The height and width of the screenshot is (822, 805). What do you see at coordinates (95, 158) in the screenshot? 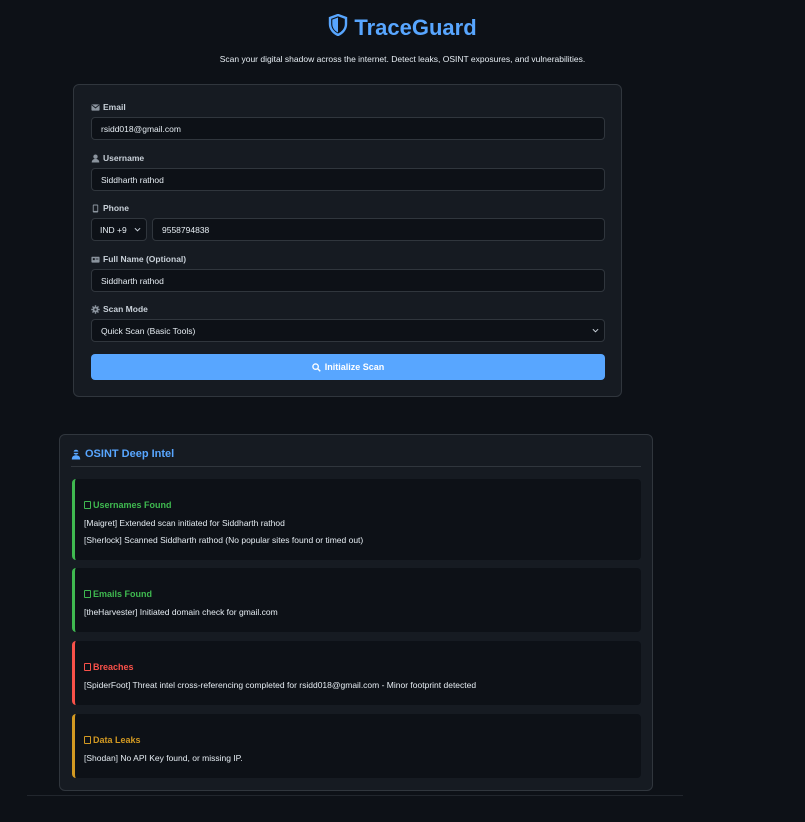
I see `user-icon` at bounding box center [95, 158].